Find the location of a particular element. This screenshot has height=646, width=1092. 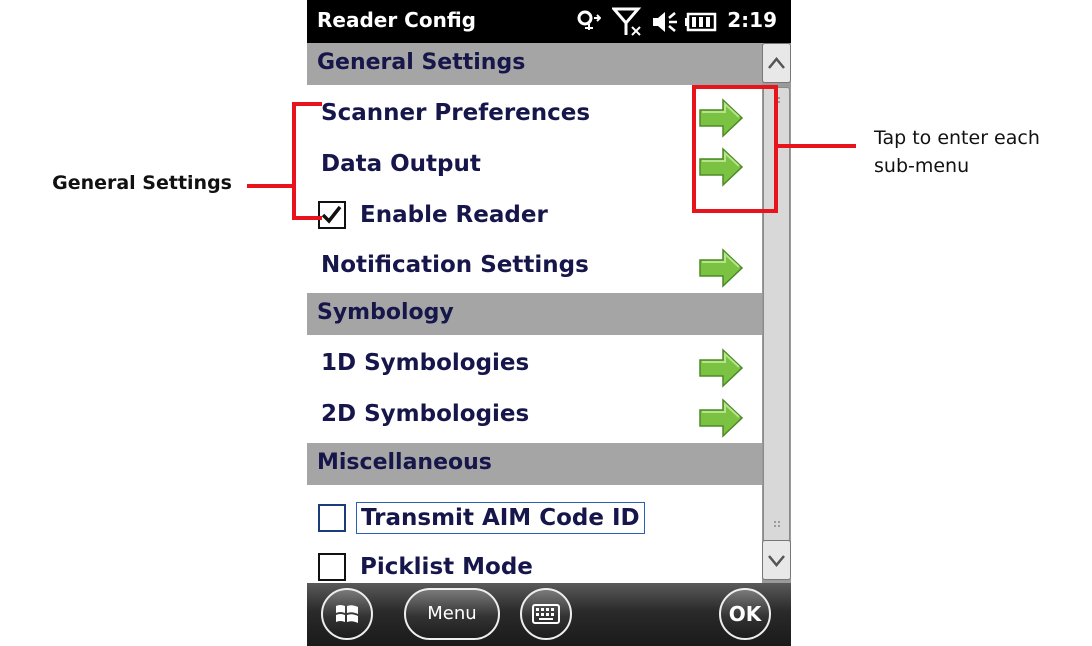

1d-symbologies-label: 1D Symbologies is located at coordinates (425, 363).